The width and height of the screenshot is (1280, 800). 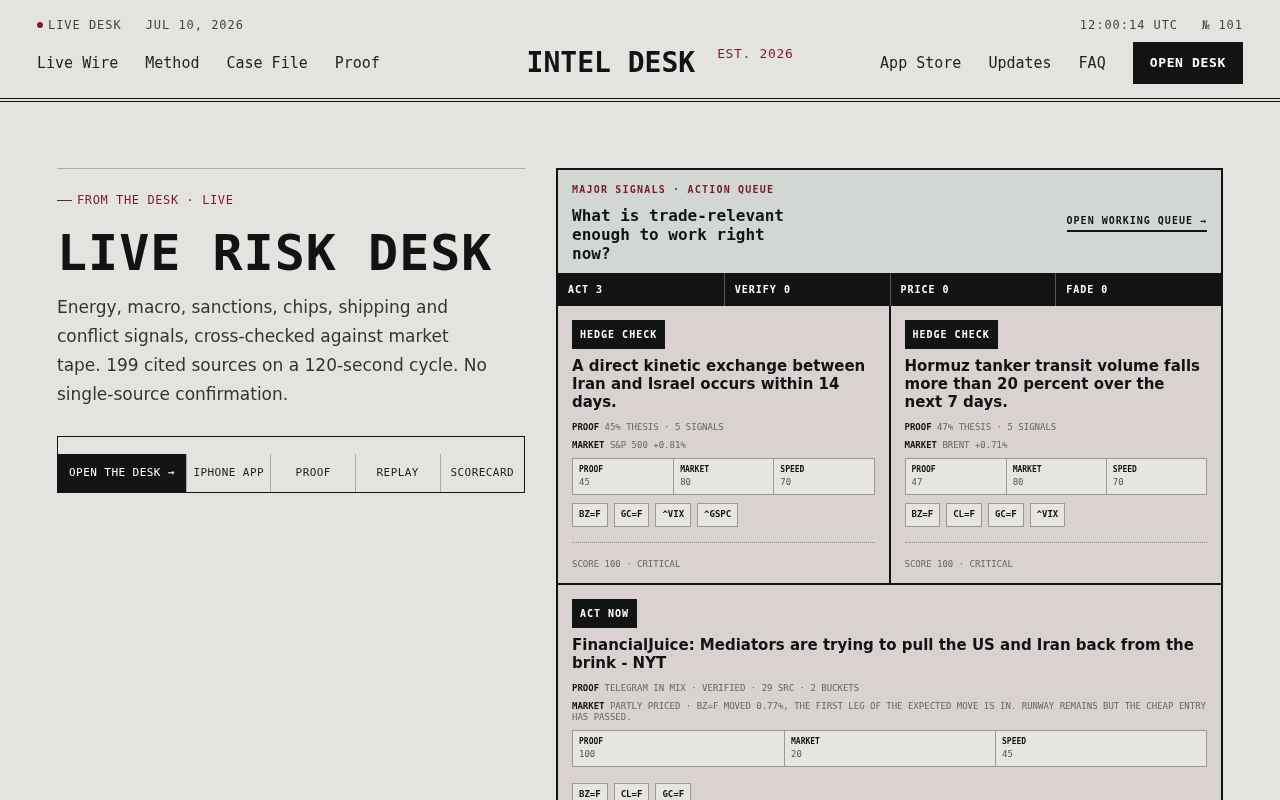 What do you see at coordinates (889, 711) in the screenshot?
I see `market-line: MARKET PARTLY PRICED · BZ=F MOVED 0.77%, THE FIRST LEG OF THE EXPECTED MOVE IS IN. RUNWAY REMAINS BUT THE CHEAP ENTRY HAS PASSED.` at bounding box center [889, 711].